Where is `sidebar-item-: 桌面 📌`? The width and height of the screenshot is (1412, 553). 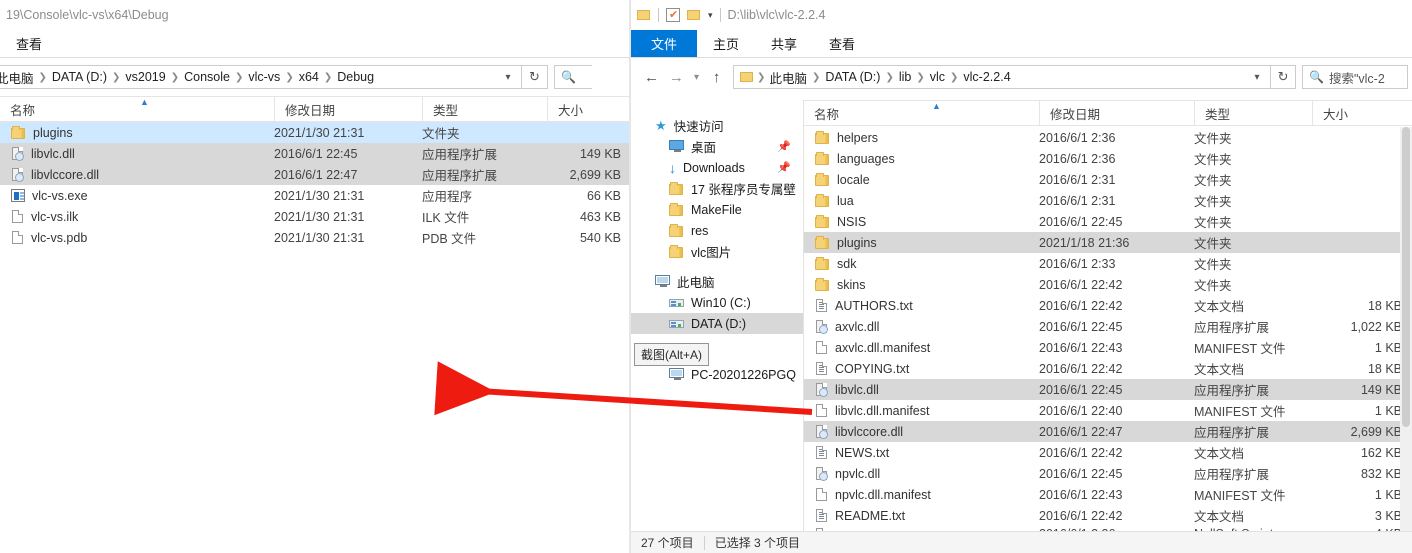 sidebar-item-: 桌面 📌 is located at coordinates (717, 146).